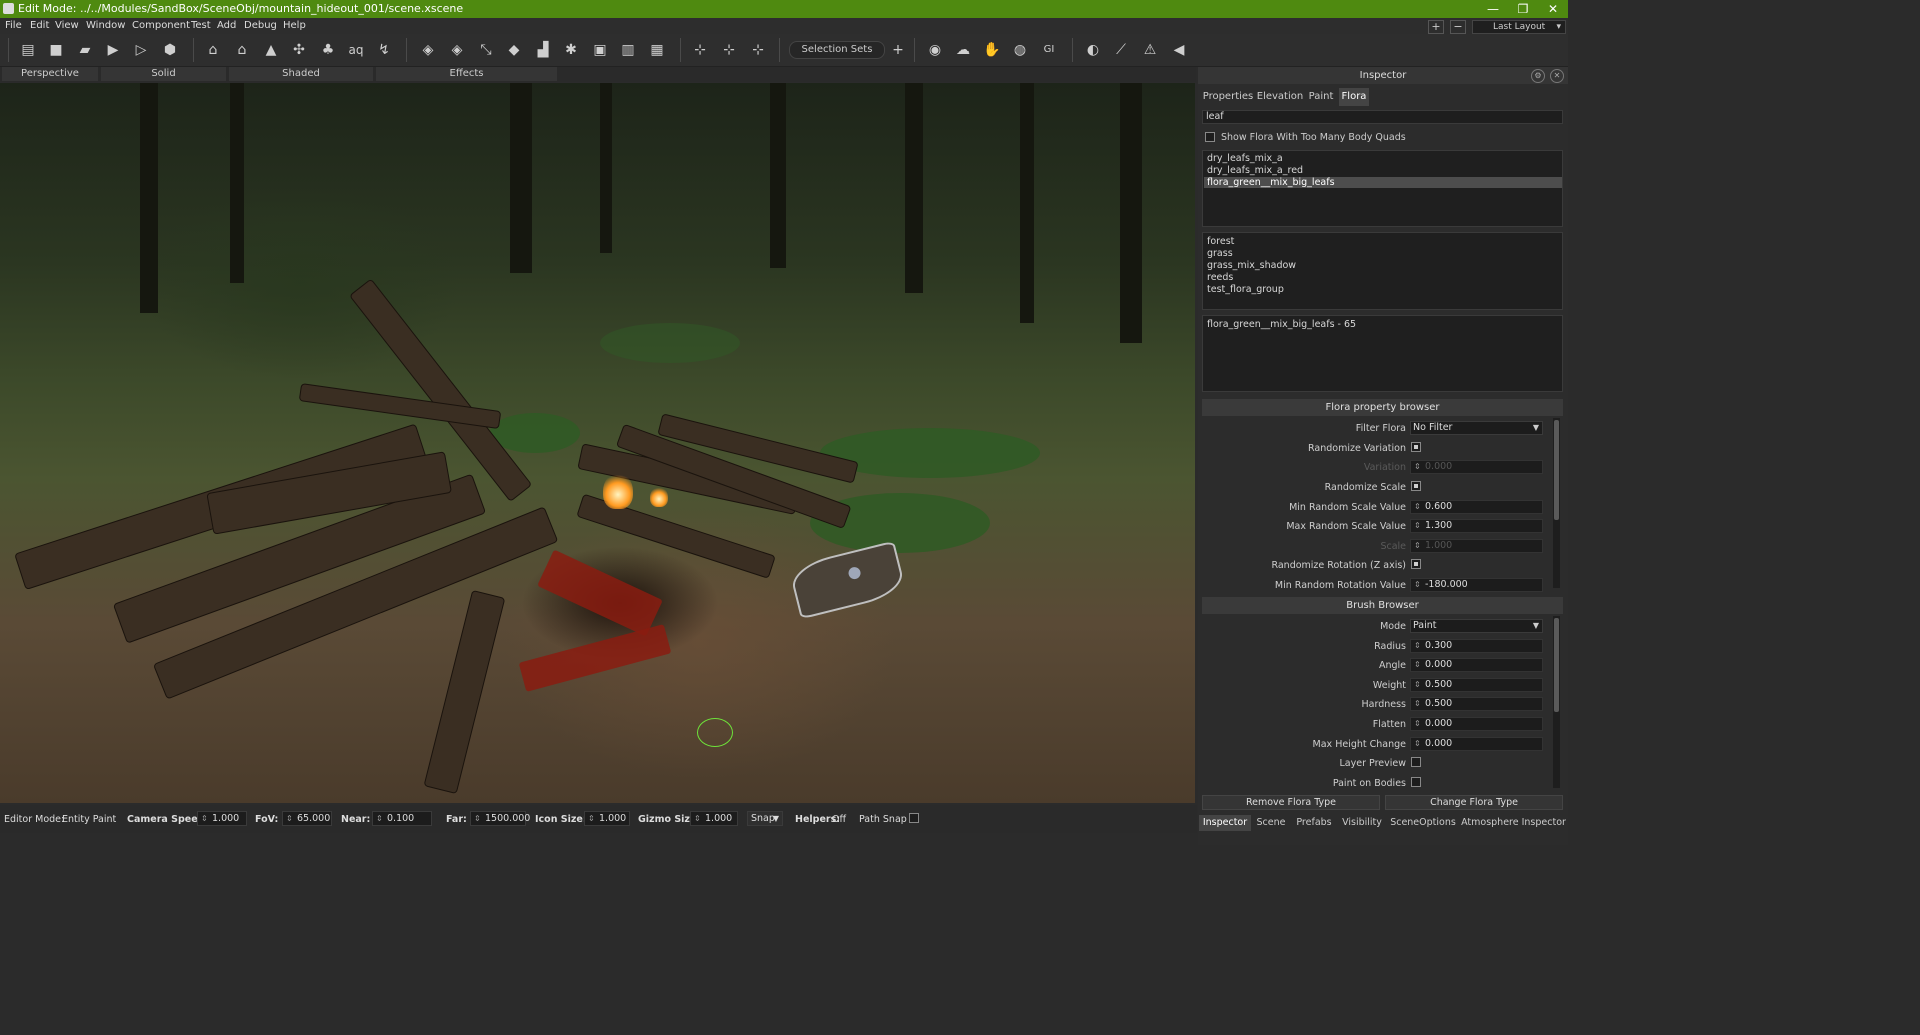 The image size is (1920, 1035). What do you see at coordinates (1049, 50) in the screenshot?
I see `gi-icon: GI` at bounding box center [1049, 50].